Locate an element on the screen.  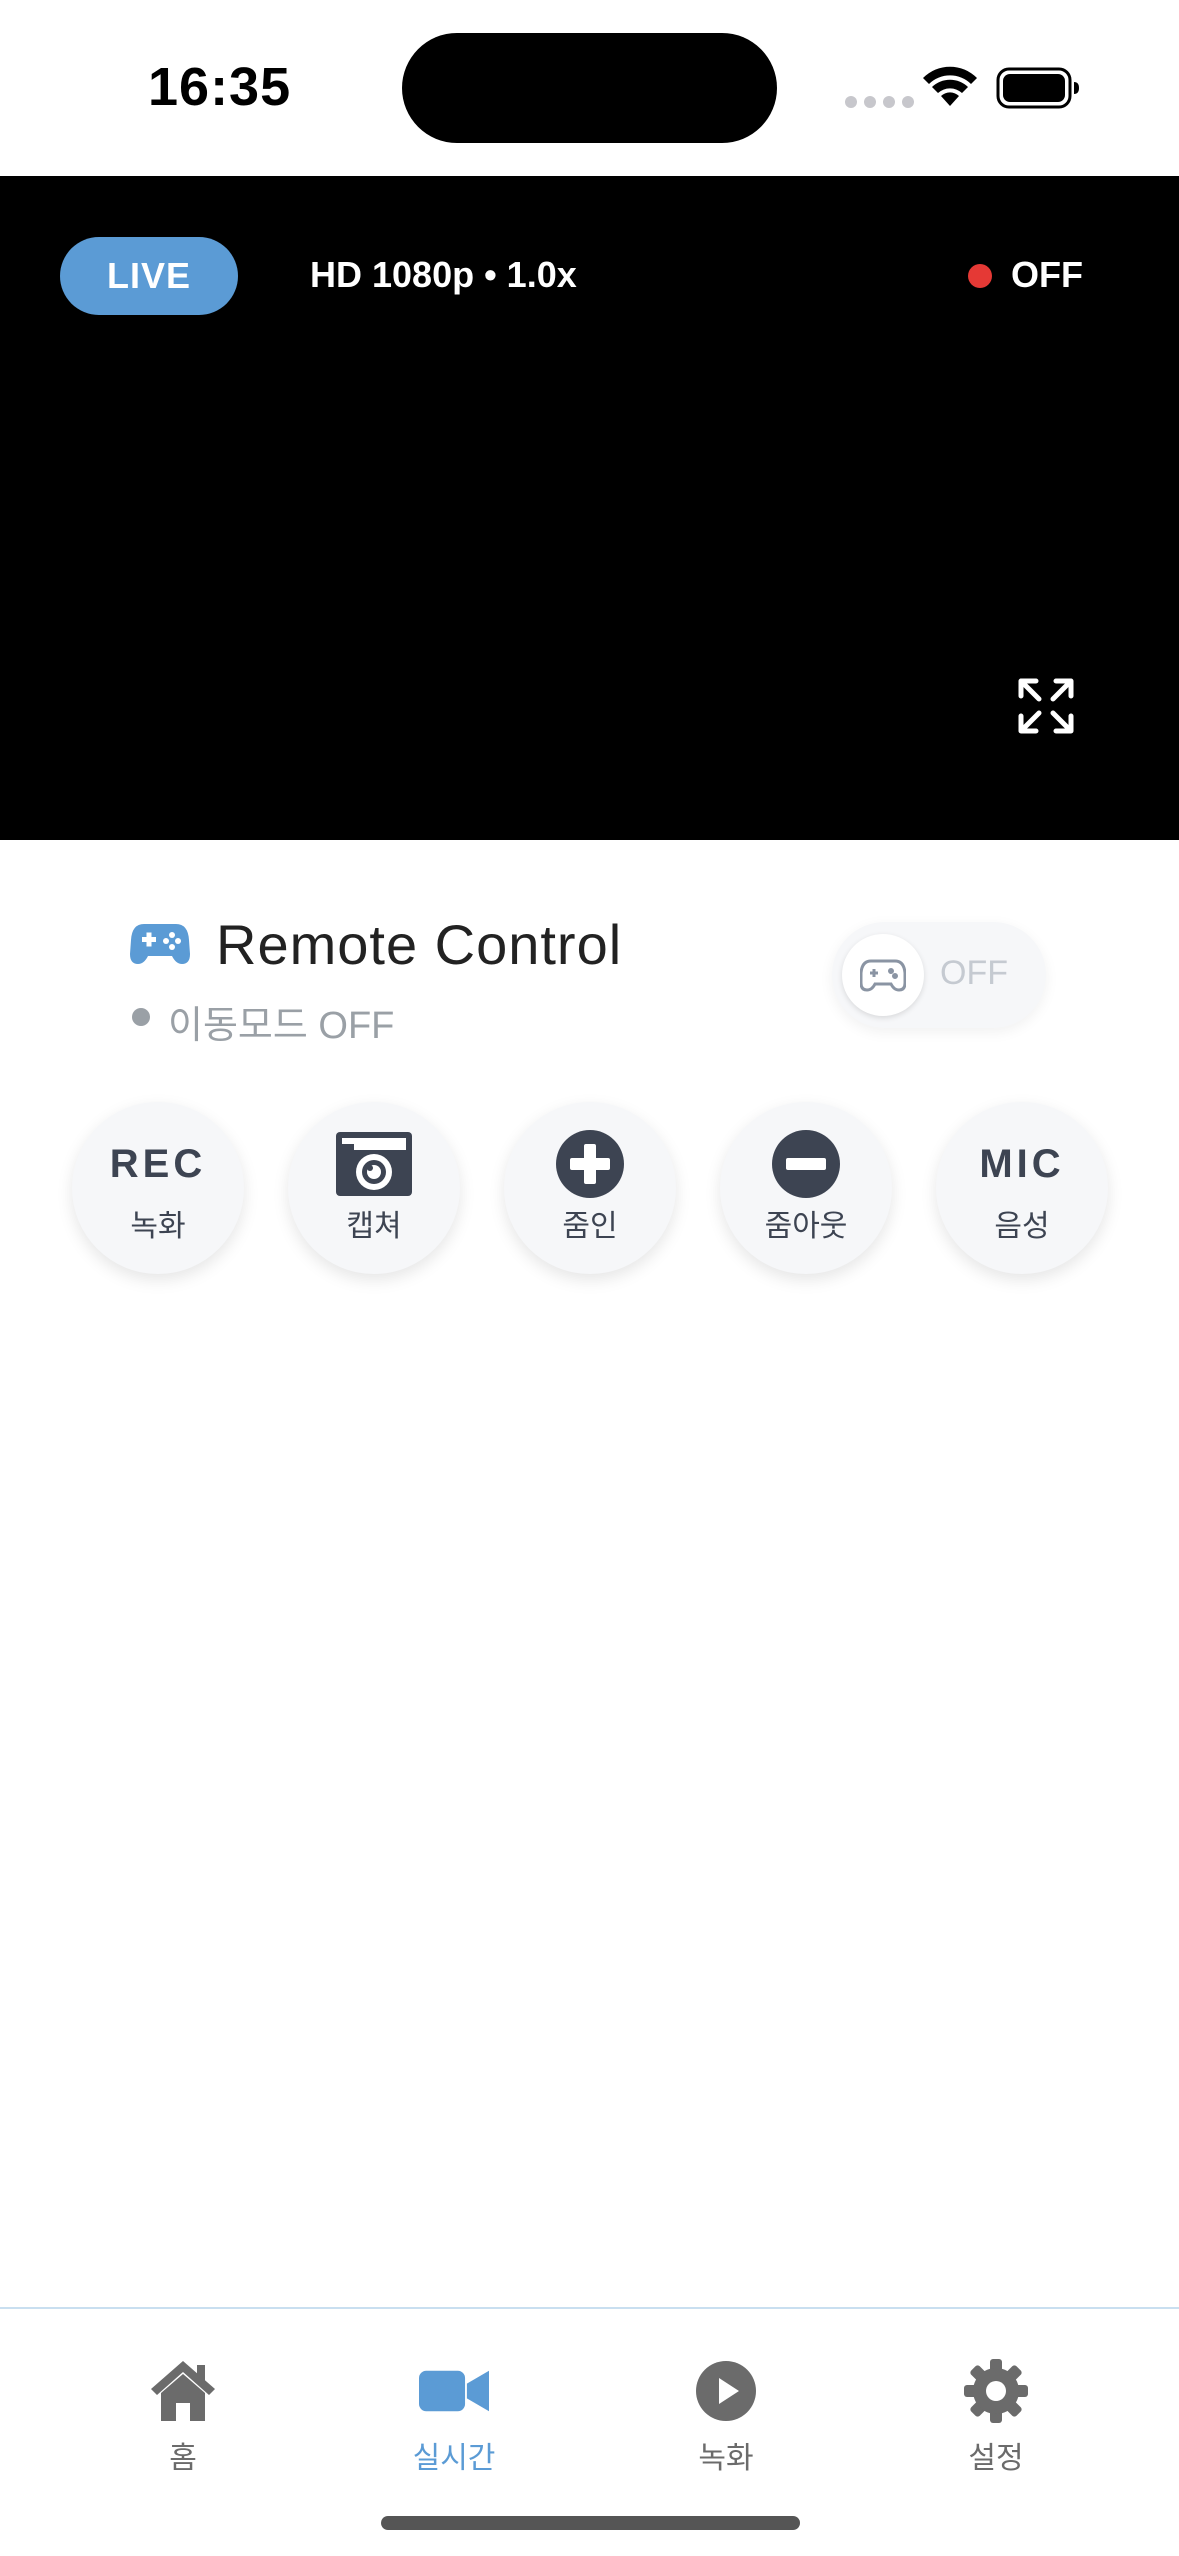
control-buttons: REC 녹화 캡쳐 줌인 줌아웃 MIC 음성 is located at coordinates (589, 1192).